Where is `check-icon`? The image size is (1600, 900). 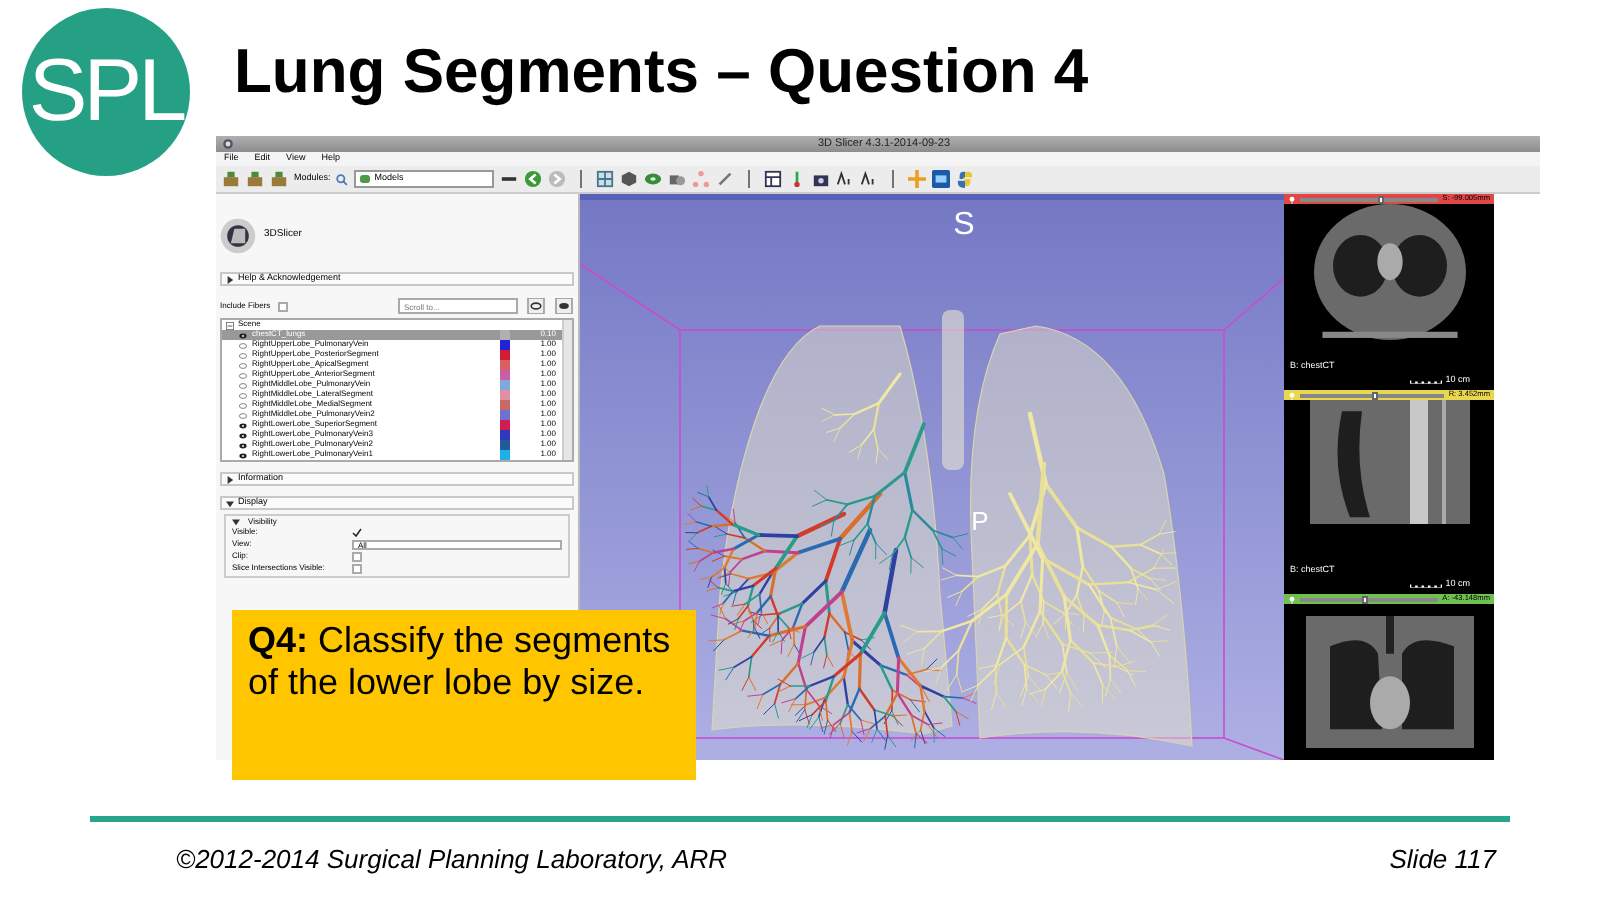
check-icon is located at coordinates (357, 532).